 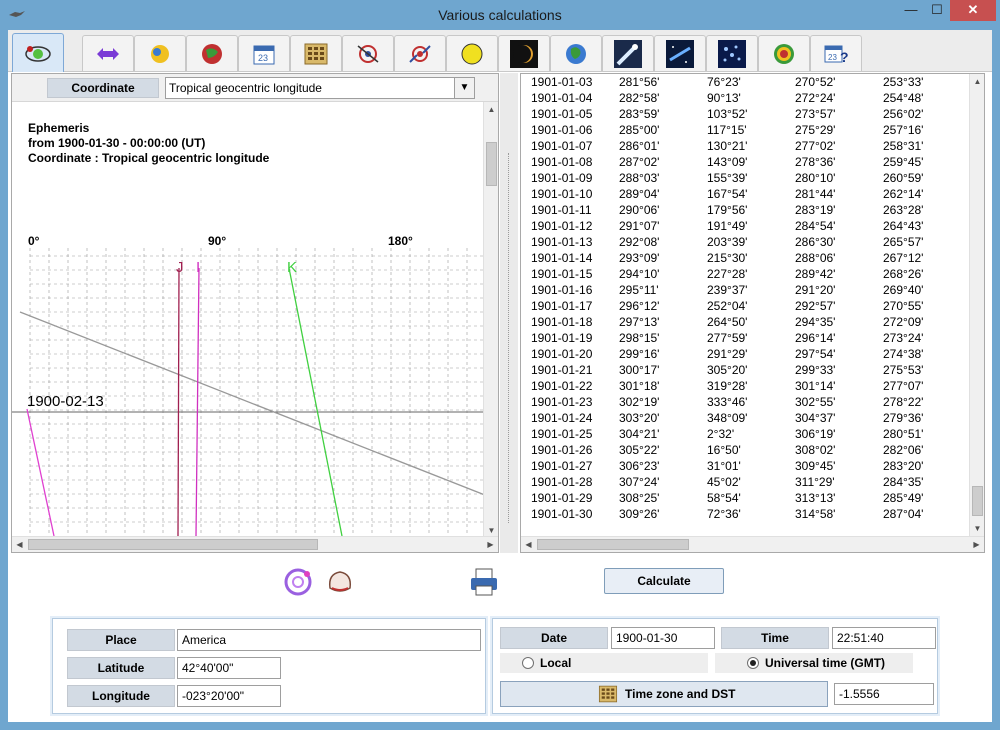 I want to click on graph-horizontal-scrollbar: ◀ ▶, so click(x=255, y=544).